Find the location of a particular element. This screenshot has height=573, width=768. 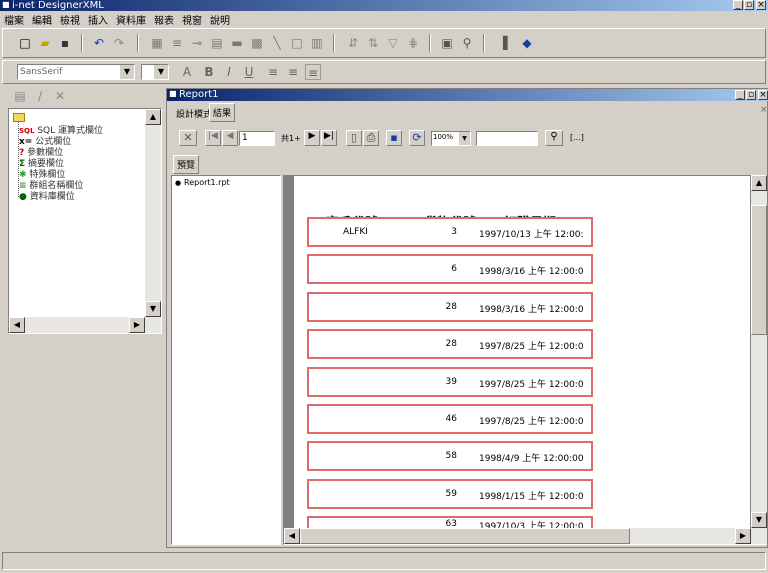

horizontal-scrollbar: ◀ ▶ is located at coordinates (85, 325).